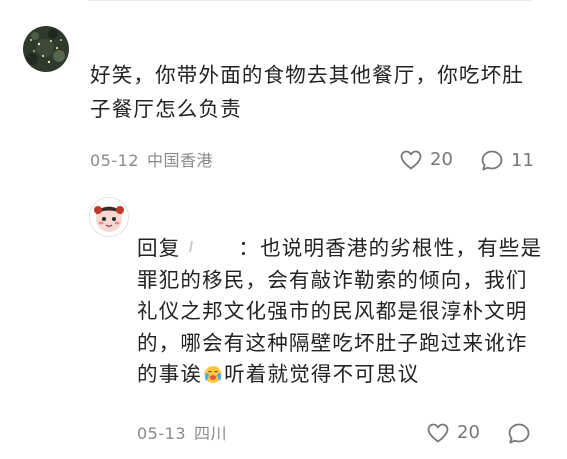 This screenshot has height=459, width=567. What do you see at coordinates (426, 160) in the screenshot?
I see `comment-like-button: 20` at bounding box center [426, 160].